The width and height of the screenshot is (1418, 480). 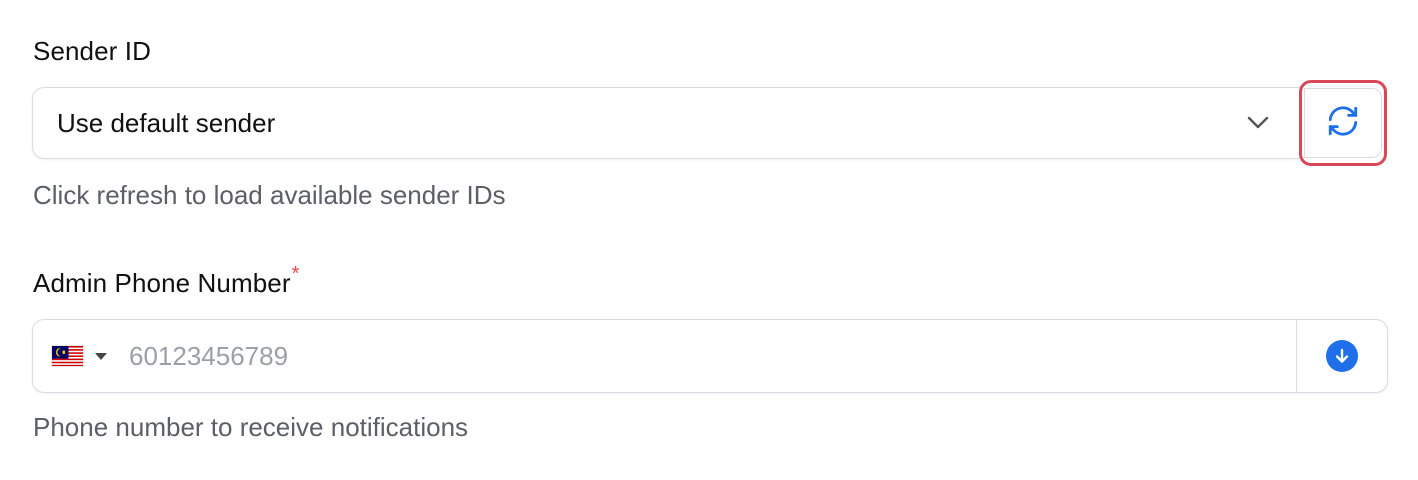 I want to click on admin-phone-label-text: Admin Phone Number, so click(x=162, y=283).